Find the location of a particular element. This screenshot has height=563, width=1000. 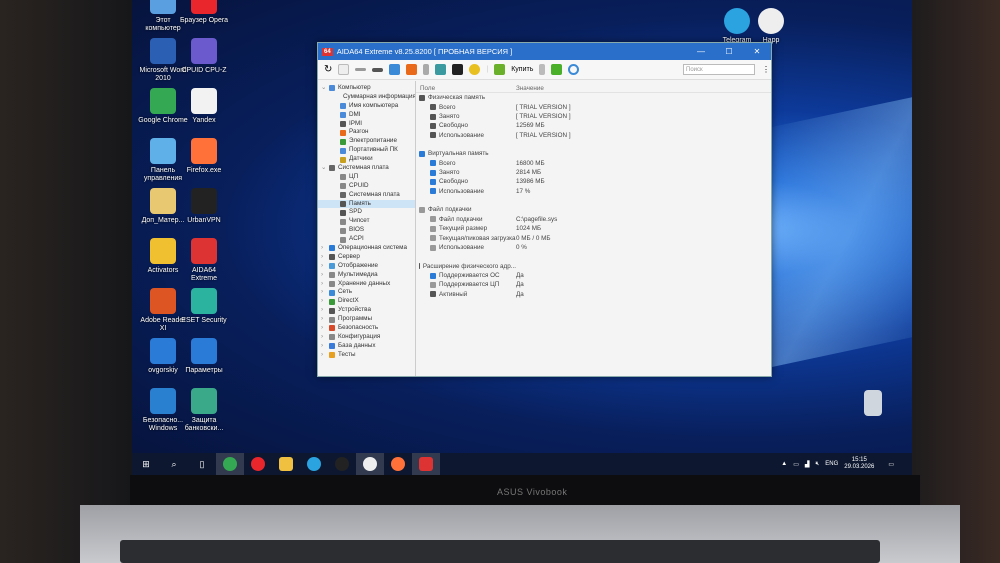

desktop-icon: UrbanVPN is located at coordinates (204, 206).